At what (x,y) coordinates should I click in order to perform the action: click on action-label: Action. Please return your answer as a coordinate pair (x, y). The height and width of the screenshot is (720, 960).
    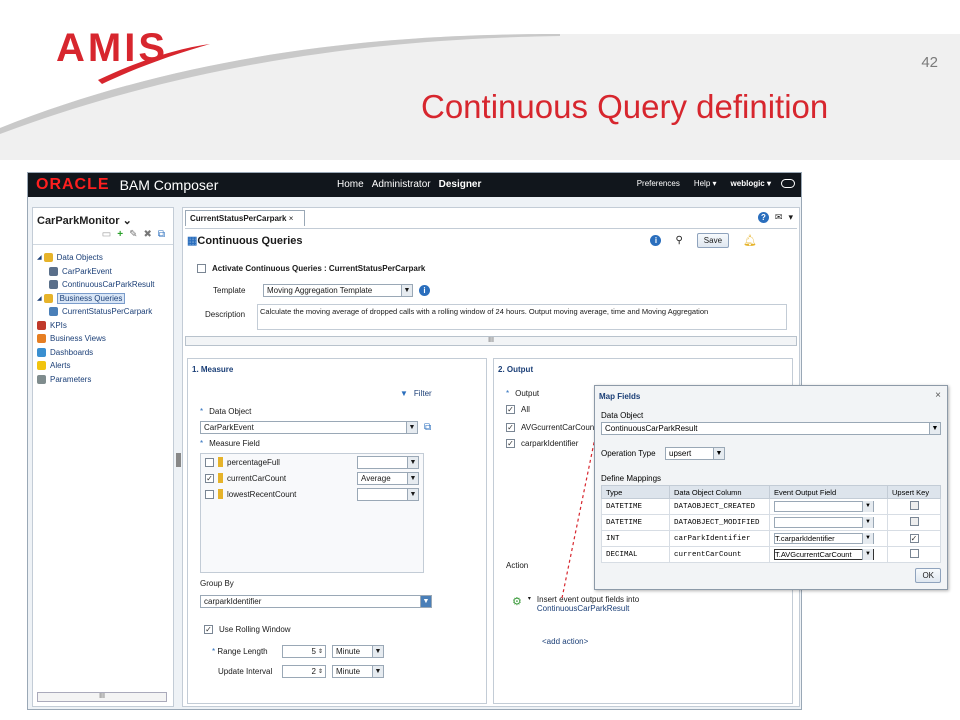
    Looking at the image, I should click on (517, 565).